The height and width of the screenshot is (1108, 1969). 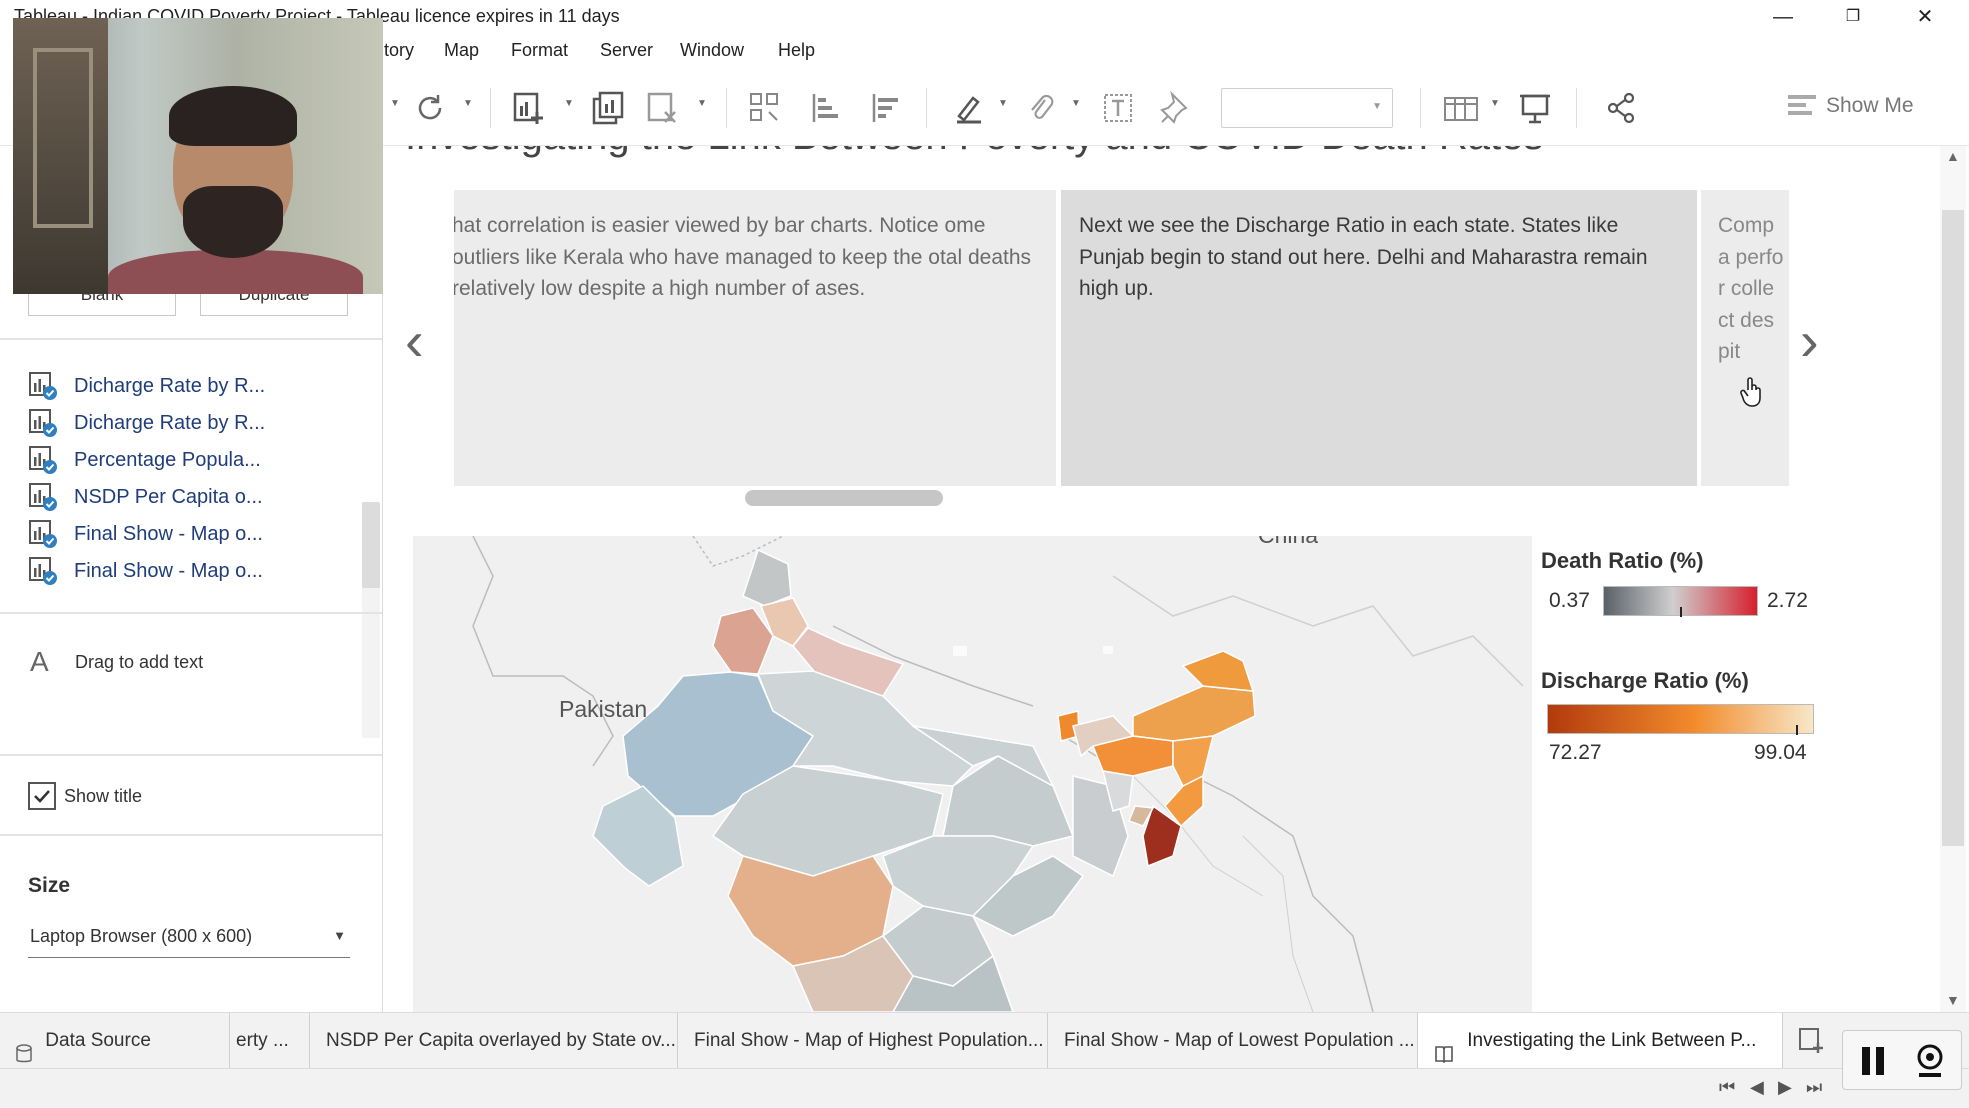 I want to click on text-object-icon: A, so click(x=39, y=661).